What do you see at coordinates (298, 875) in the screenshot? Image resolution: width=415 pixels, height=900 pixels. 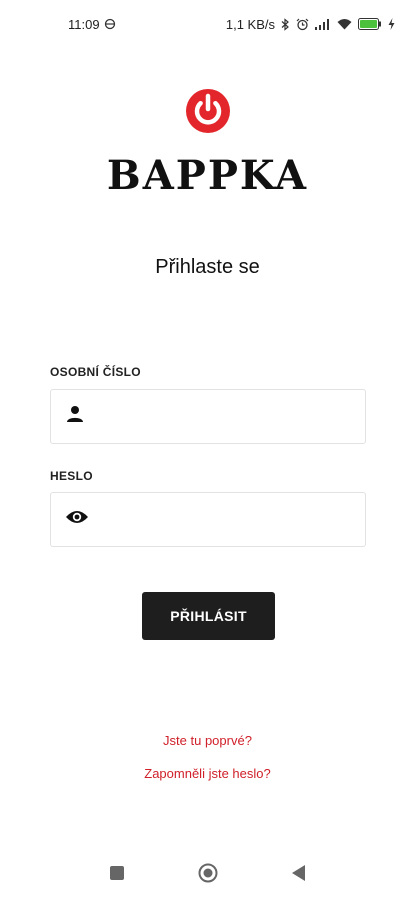 I see `back-icon` at bounding box center [298, 875].